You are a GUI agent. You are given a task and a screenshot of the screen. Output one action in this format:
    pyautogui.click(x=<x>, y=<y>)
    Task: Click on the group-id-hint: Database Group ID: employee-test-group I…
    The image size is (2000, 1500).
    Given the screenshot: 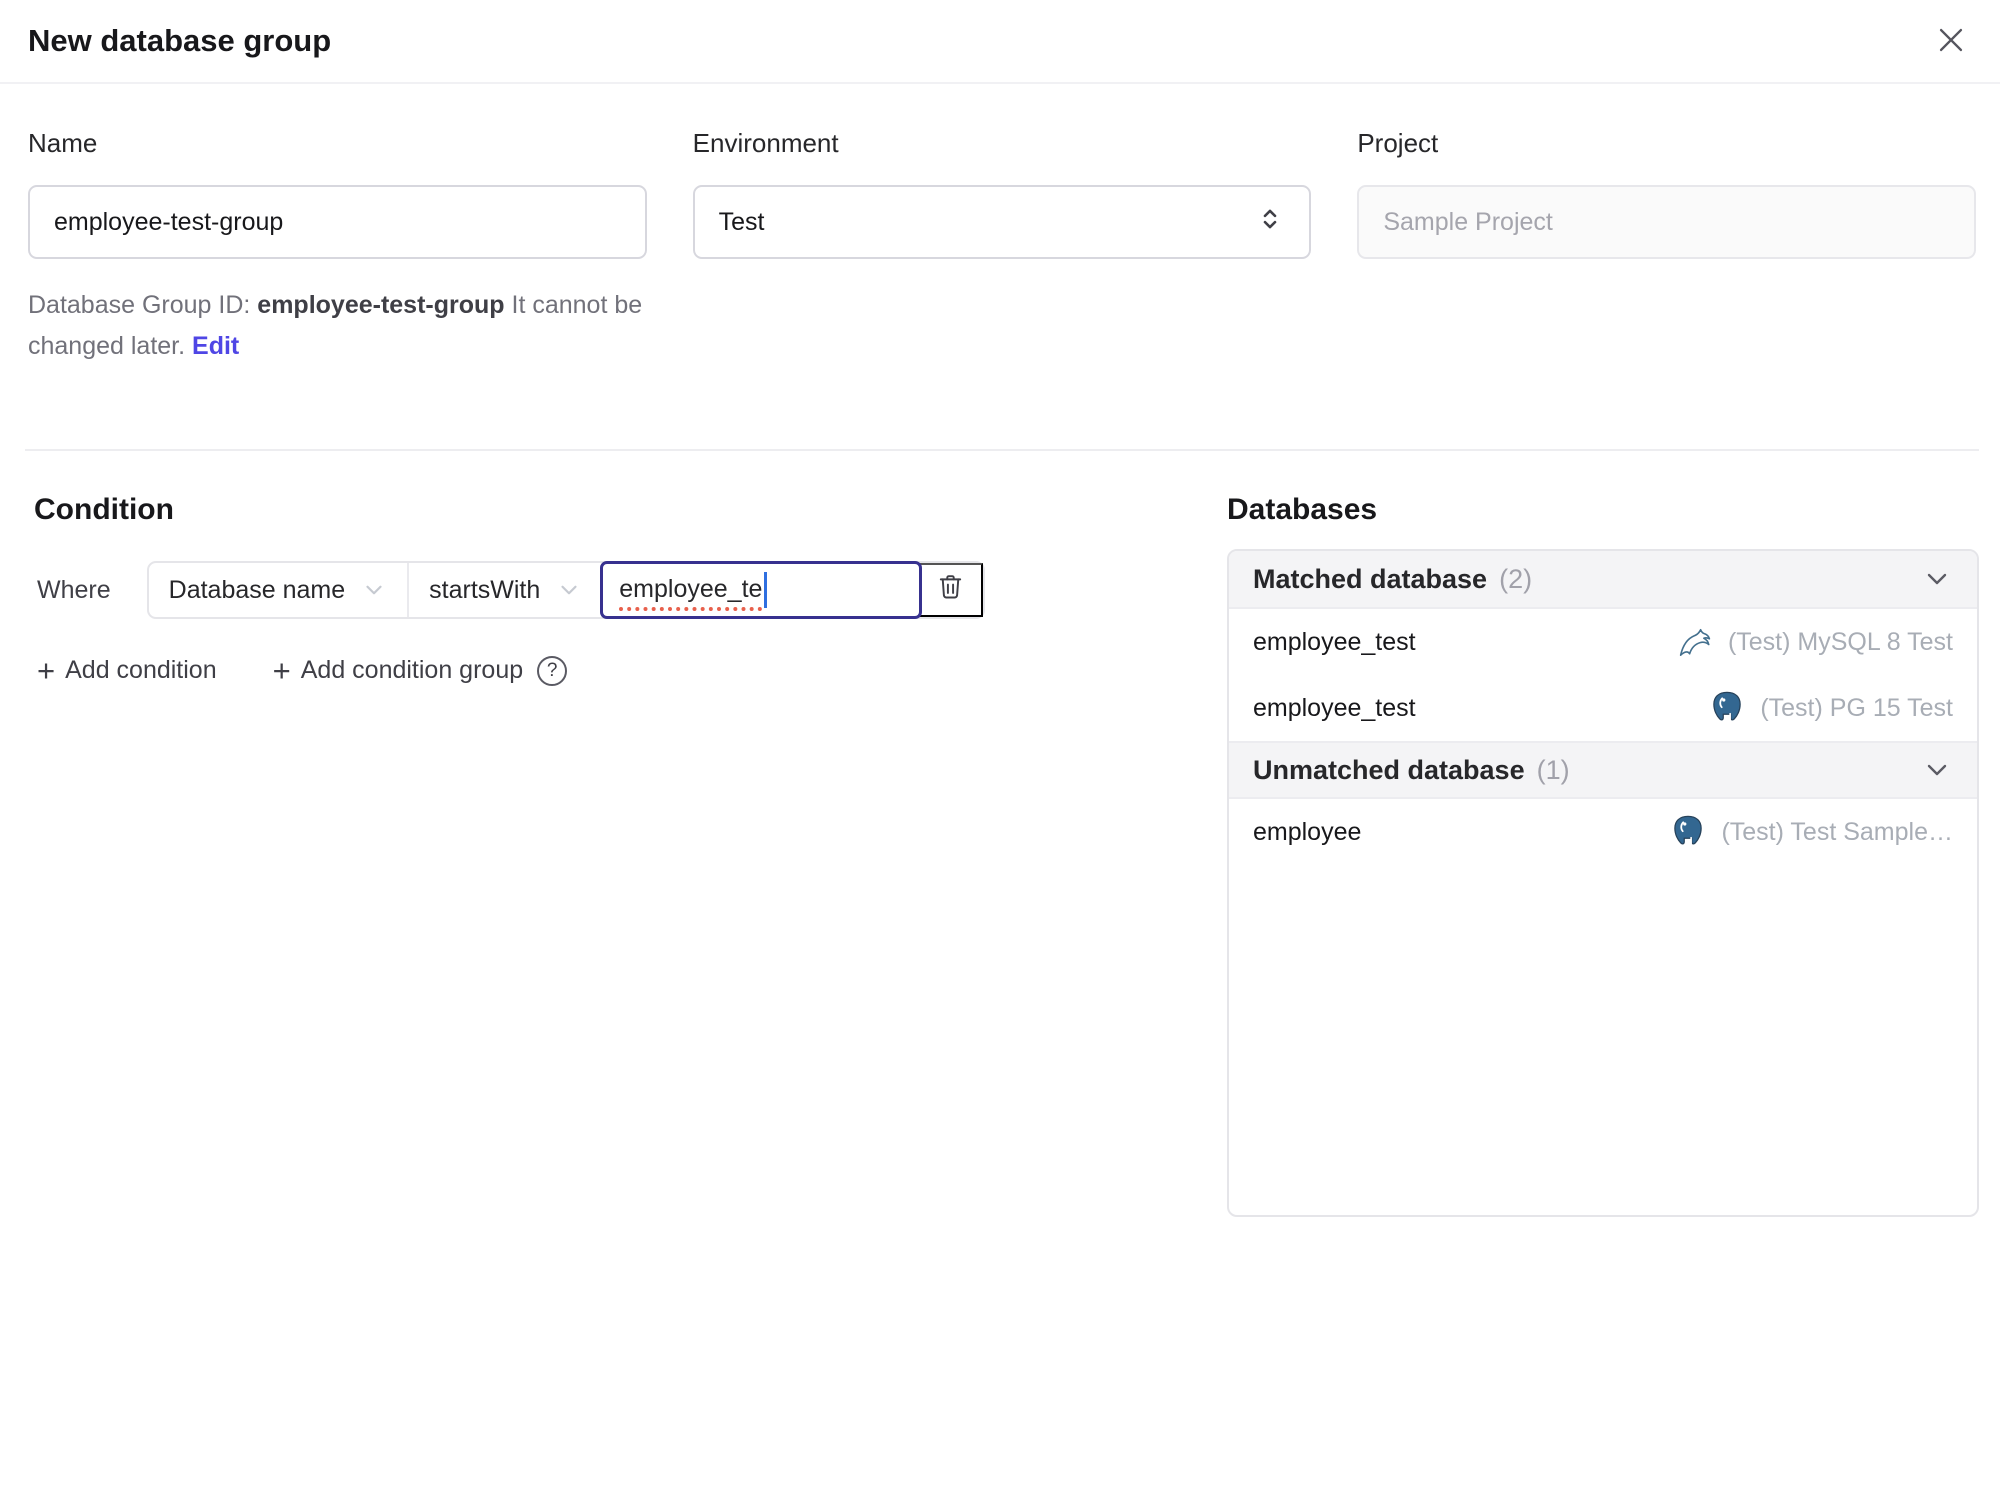 What is the action you would take?
    pyautogui.click(x=337, y=325)
    